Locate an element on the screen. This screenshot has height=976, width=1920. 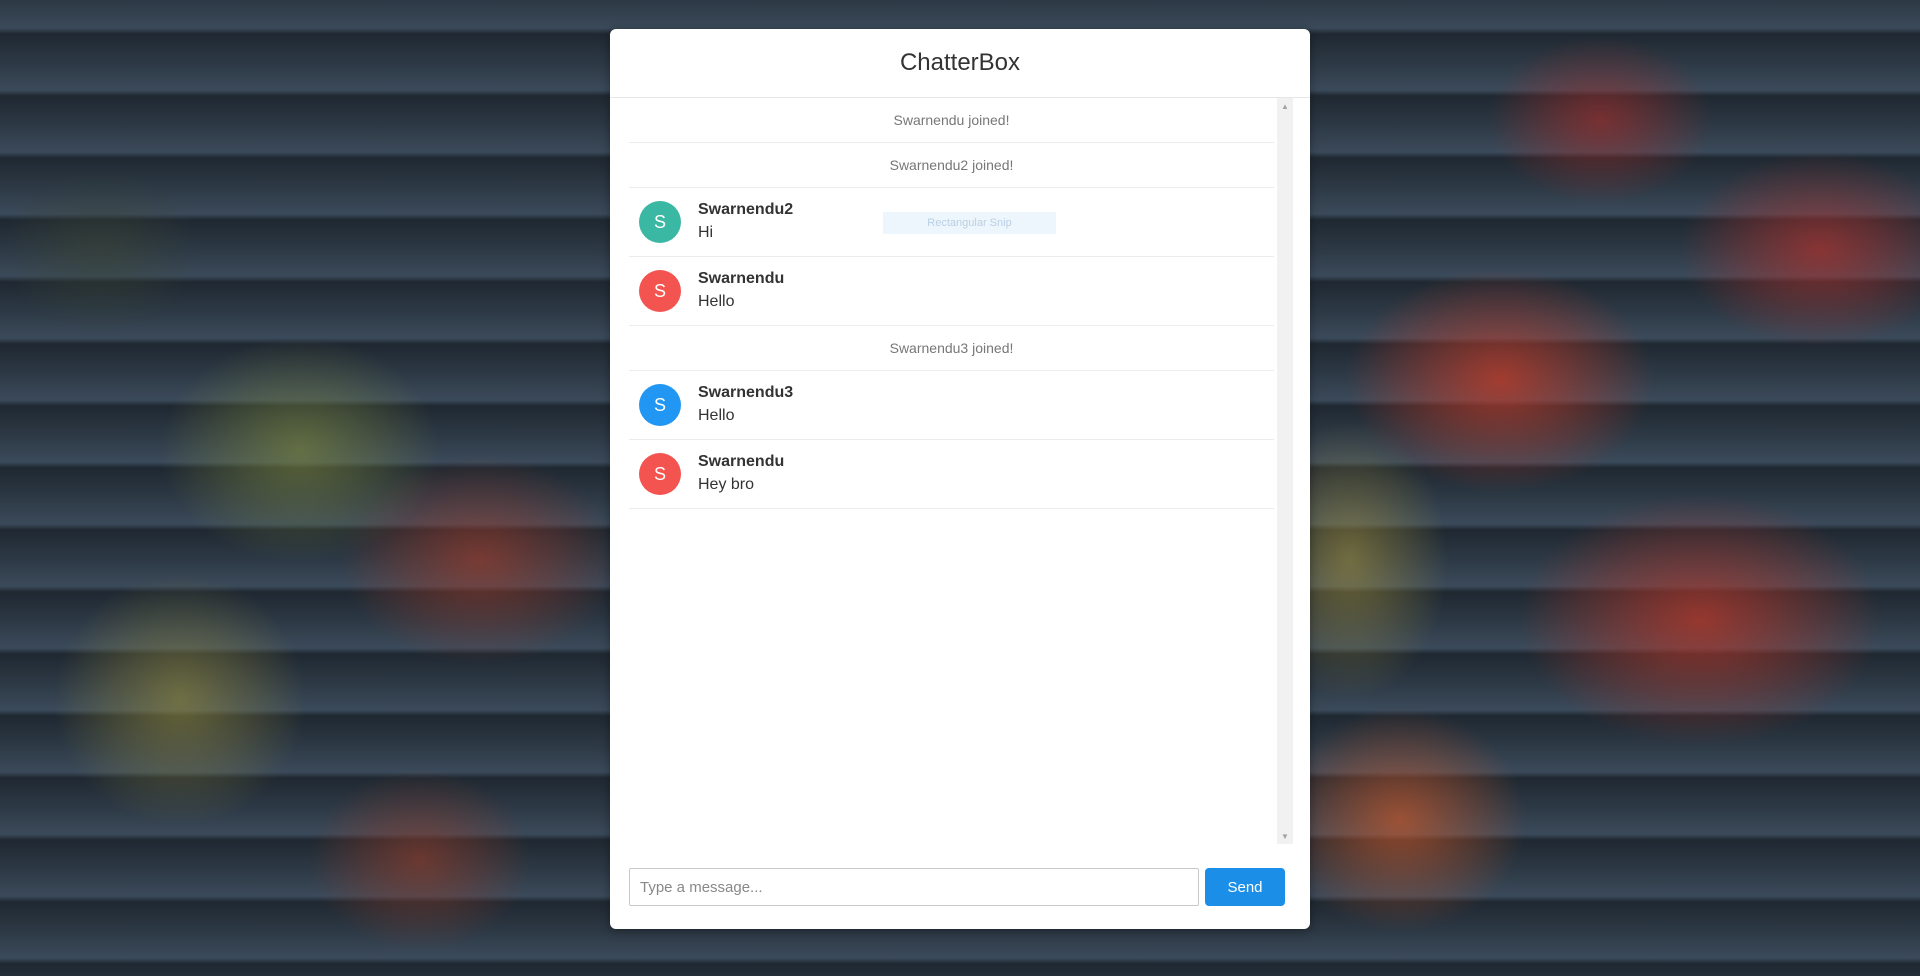
message-composer: Send is located at coordinates (959, 887).